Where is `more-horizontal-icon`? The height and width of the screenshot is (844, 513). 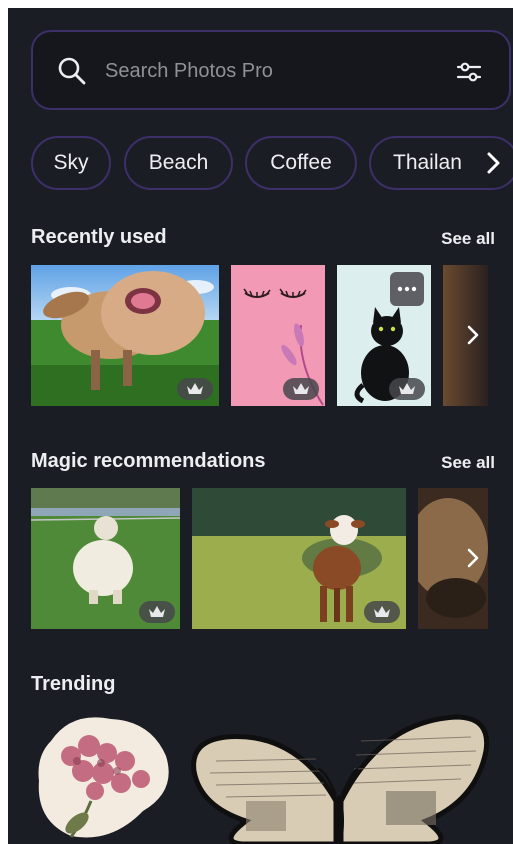
more-horizontal-icon is located at coordinates (407, 289).